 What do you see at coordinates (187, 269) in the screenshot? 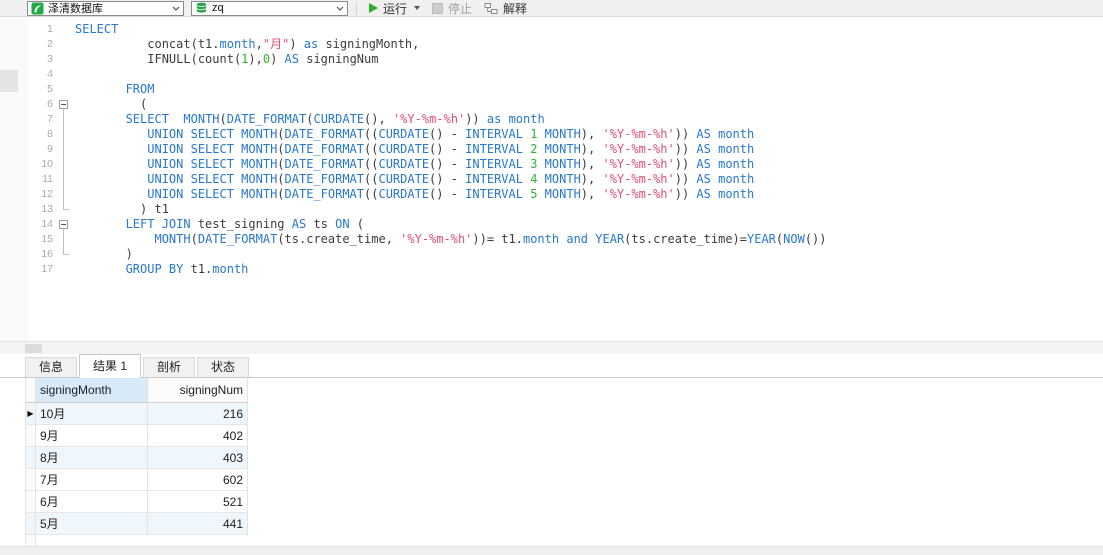
I see `code-text: GROUP BY t1.month` at bounding box center [187, 269].